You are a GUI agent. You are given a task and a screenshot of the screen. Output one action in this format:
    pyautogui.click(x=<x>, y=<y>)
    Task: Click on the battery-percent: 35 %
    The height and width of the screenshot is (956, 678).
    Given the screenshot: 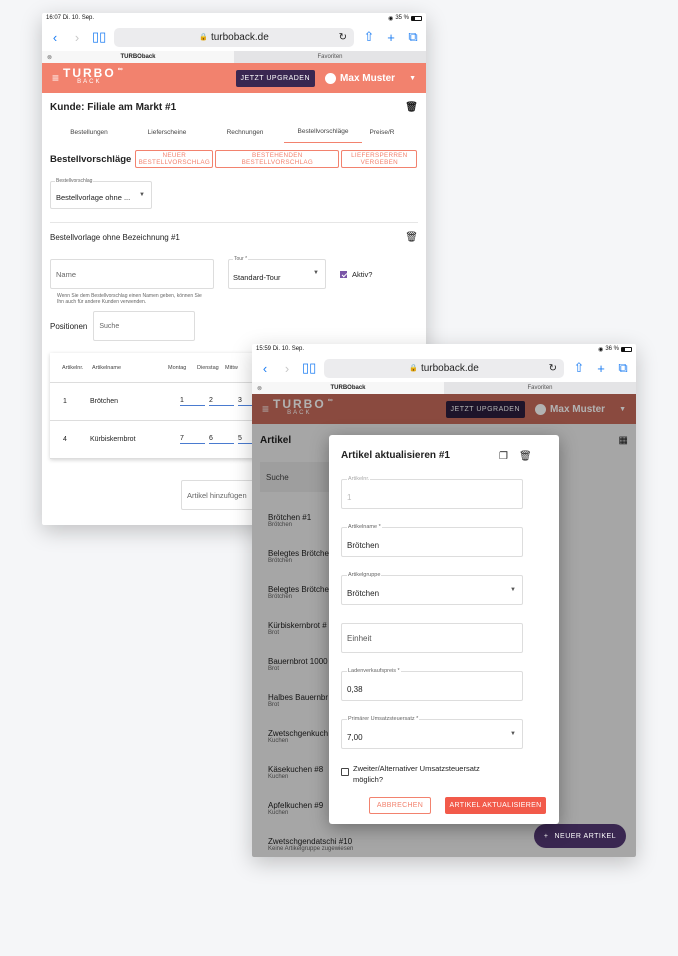 What is the action you would take?
    pyautogui.click(x=402, y=18)
    